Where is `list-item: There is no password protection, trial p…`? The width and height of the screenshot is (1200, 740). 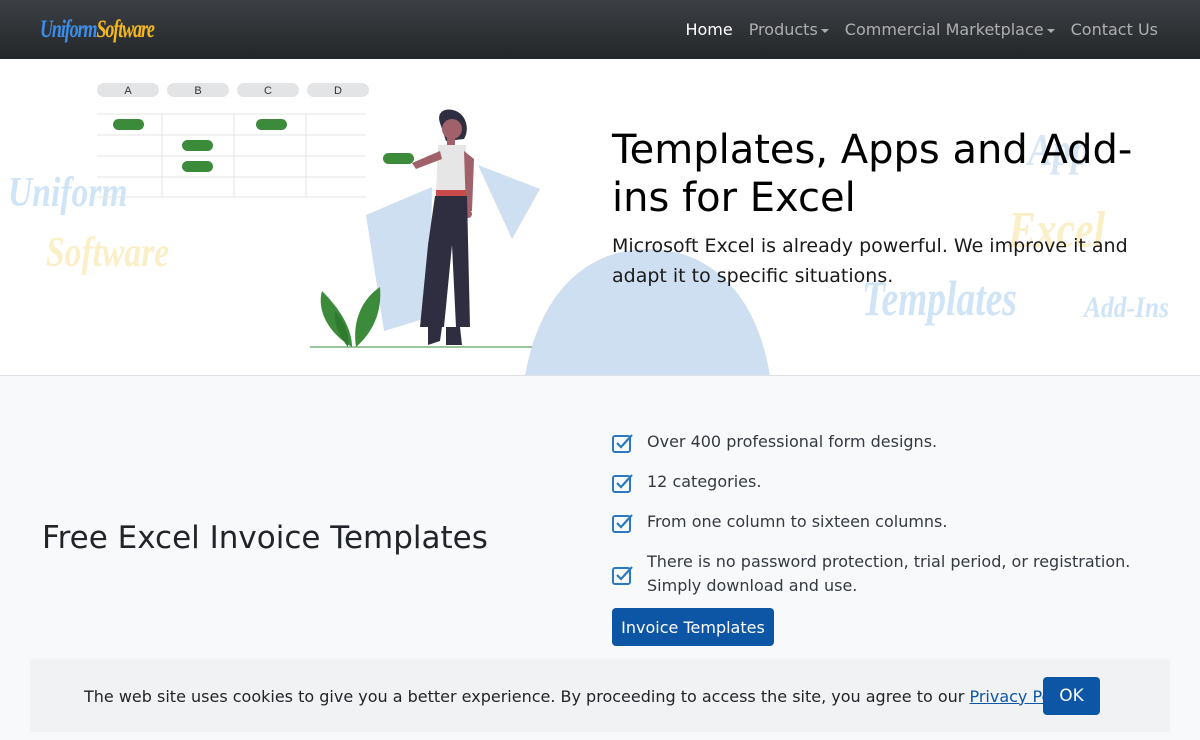
list-item: There is no password protection, trial p… is located at coordinates (892, 574).